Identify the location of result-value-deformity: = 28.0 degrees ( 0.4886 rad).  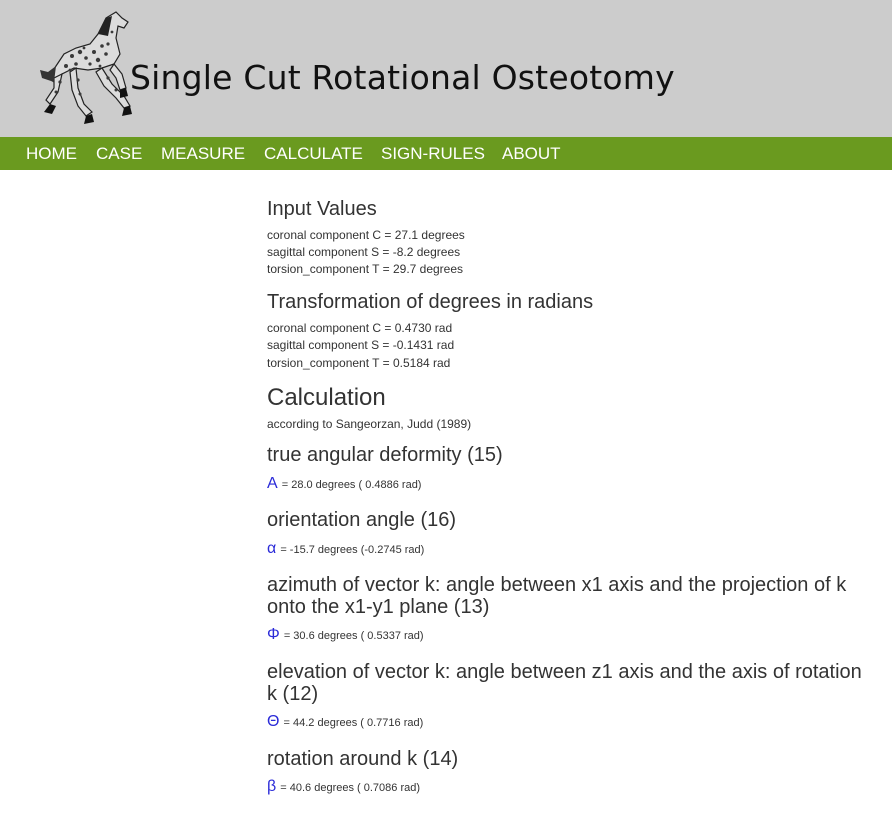
(351, 485).